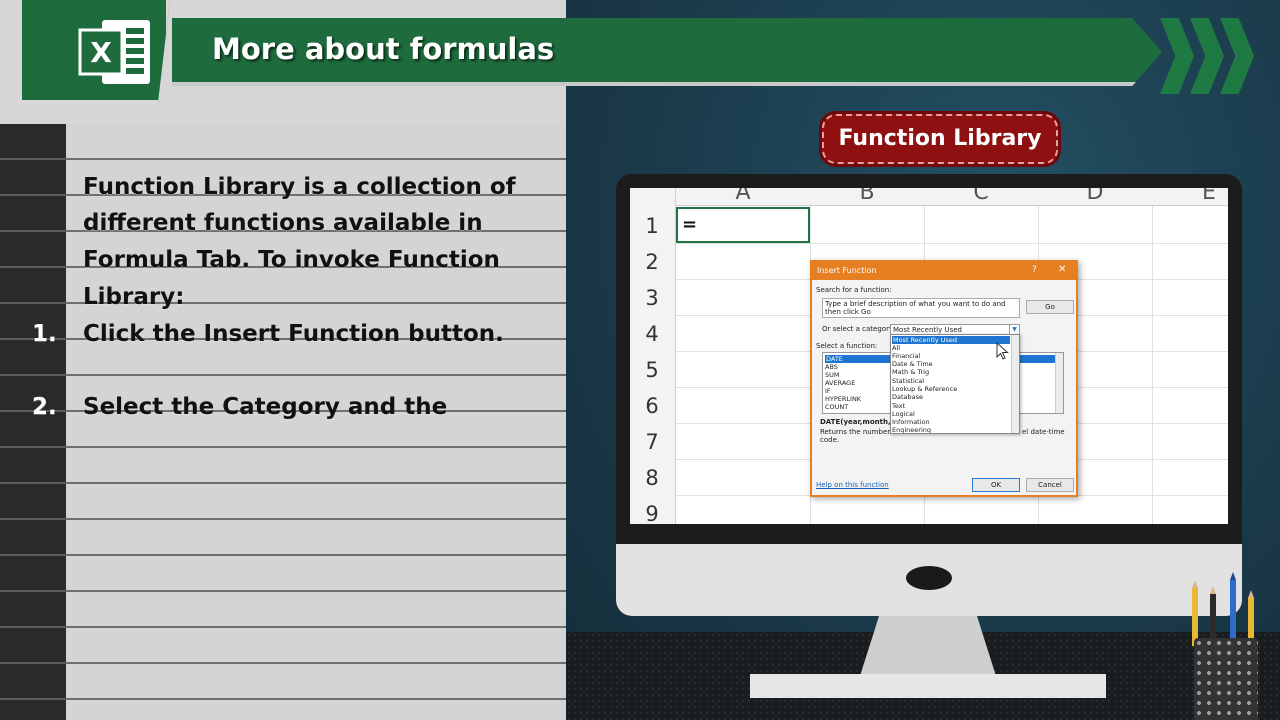 The width and height of the screenshot is (1280, 720). I want to click on pen-icon, so click(1233, 609).